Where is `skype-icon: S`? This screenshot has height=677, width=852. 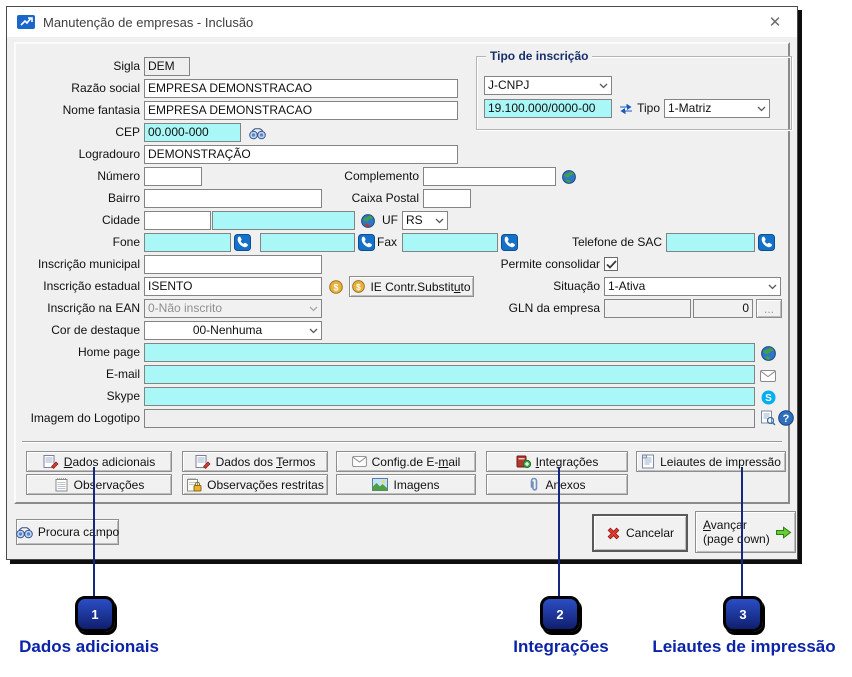
skype-icon: S is located at coordinates (768, 397).